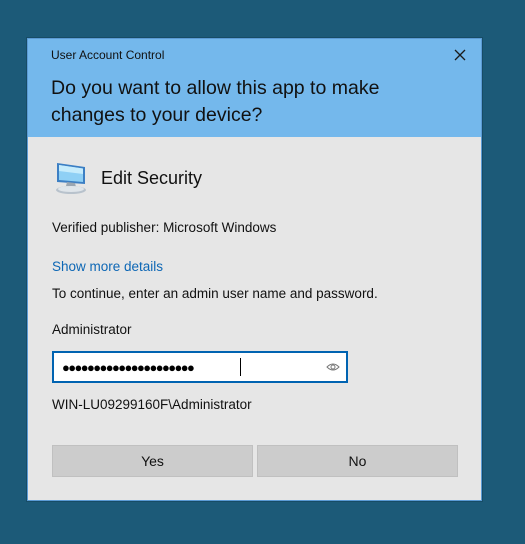 The image size is (525, 544). What do you see at coordinates (357, 461) in the screenshot?
I see `no-button: No` at bounding box center [357, 461].